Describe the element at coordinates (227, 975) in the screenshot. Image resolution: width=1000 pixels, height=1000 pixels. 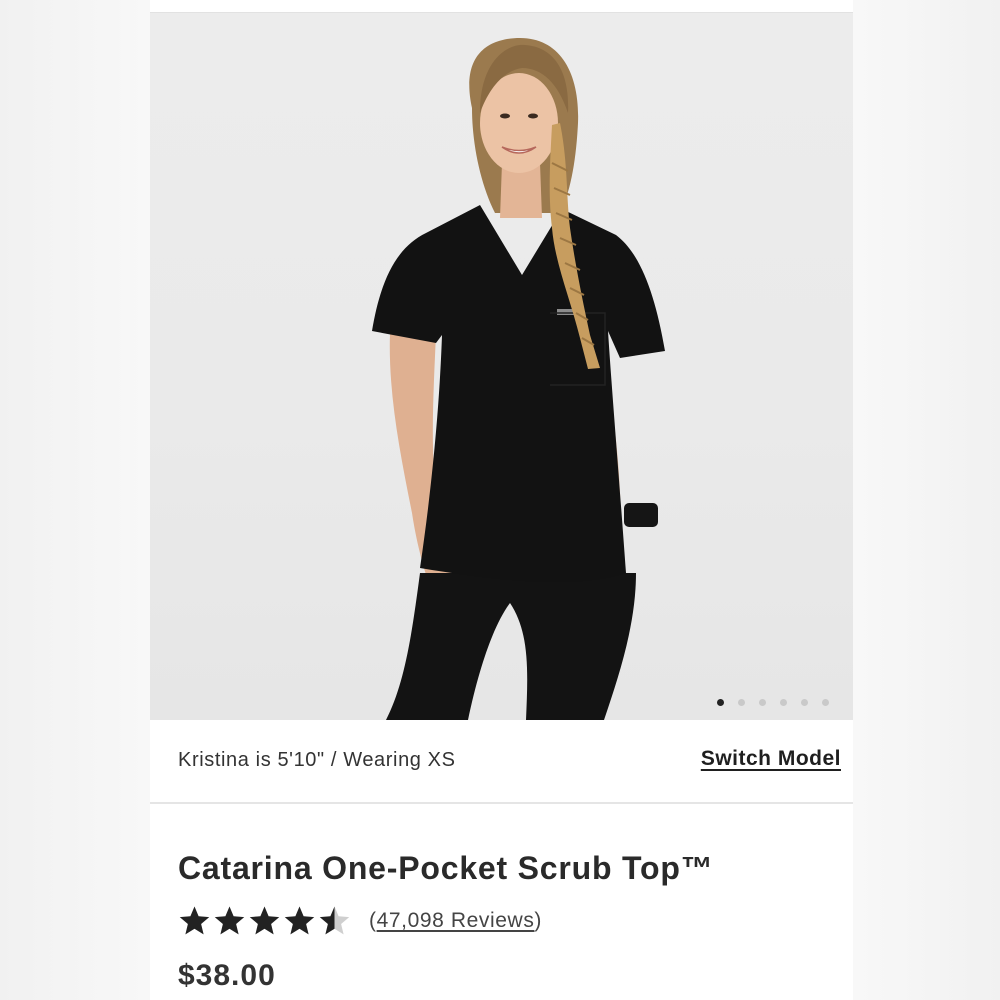
I see `product-price: $38.00` at that location.